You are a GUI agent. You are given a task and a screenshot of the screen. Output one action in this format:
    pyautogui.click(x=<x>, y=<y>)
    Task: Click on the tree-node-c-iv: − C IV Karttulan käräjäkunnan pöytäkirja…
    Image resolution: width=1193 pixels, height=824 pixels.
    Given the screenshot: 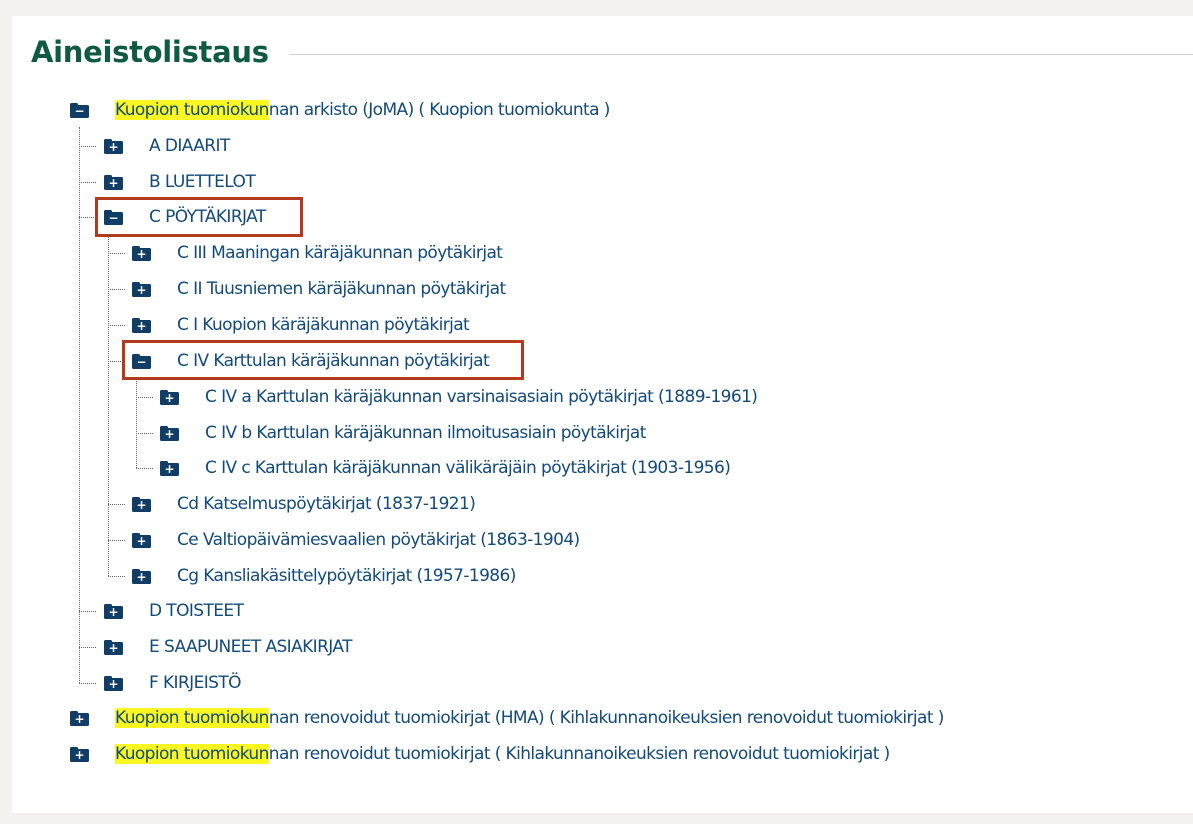 What is the action you would take?
    pyautogui.click(x=311, y=361)
    